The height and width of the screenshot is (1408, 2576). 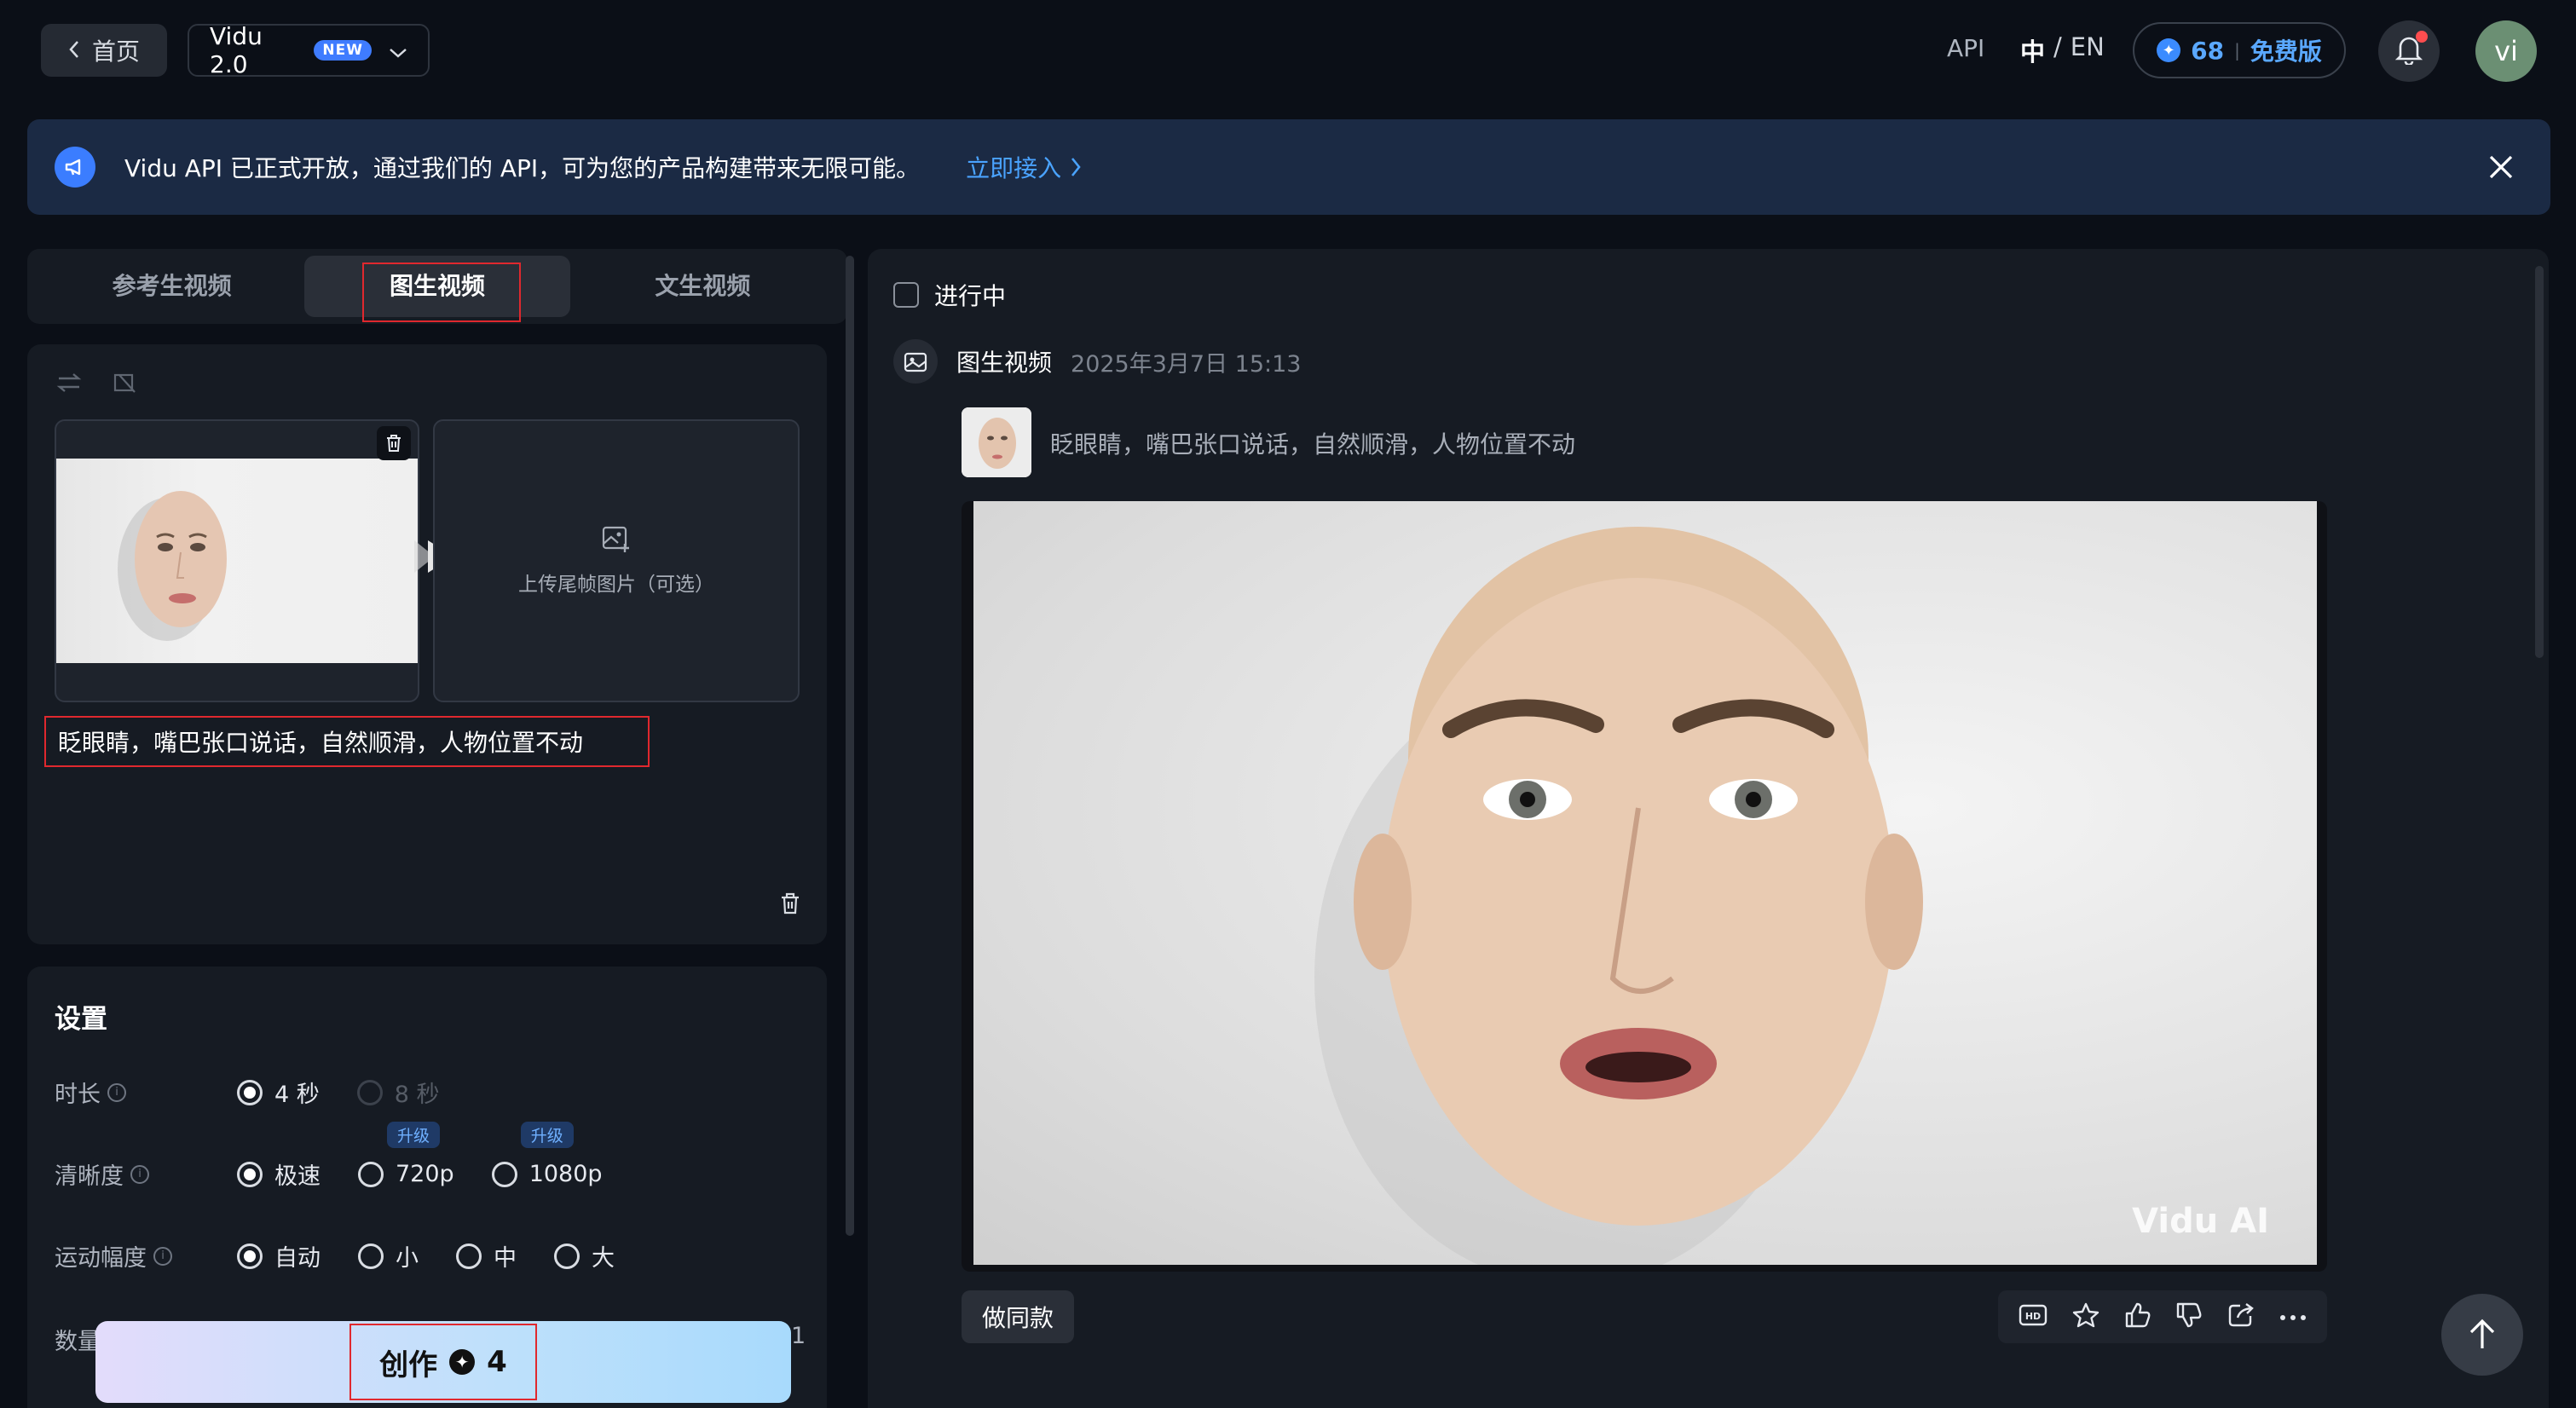 I want to click on clear-prompt-button, so click(x=790, y=906).